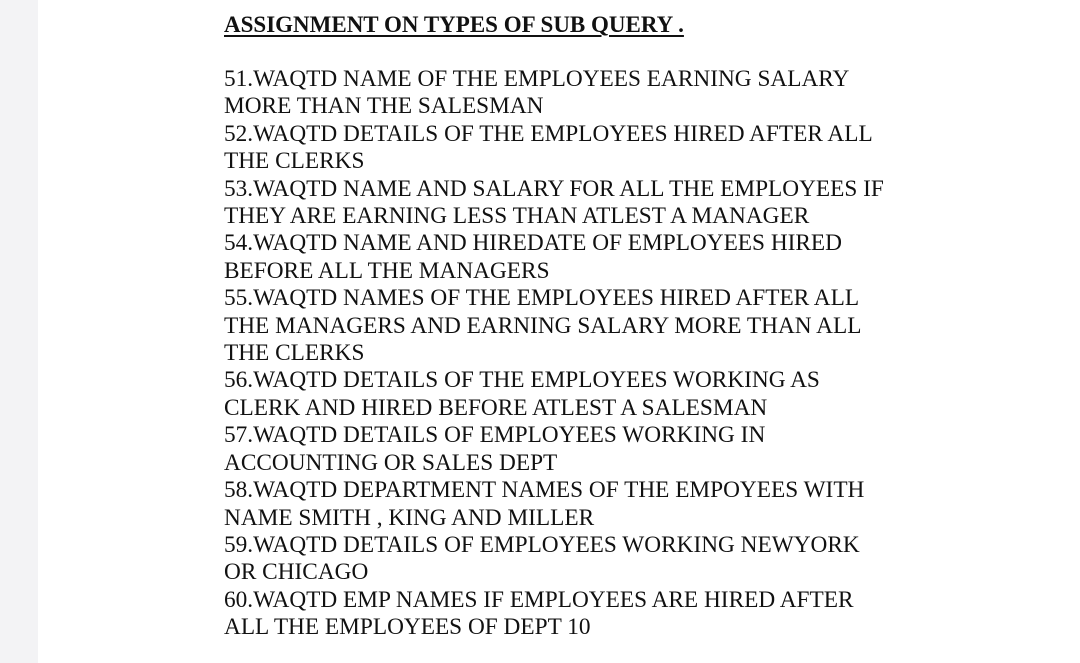 The height and width of the screenshot is (663, 1080). What do you see at coordinates (496, 407) in the screenshot?
I see `question-line: CLERK AND HIRED BEFORE ATLEST A SALESMAN` at bounding box center [496, 407].